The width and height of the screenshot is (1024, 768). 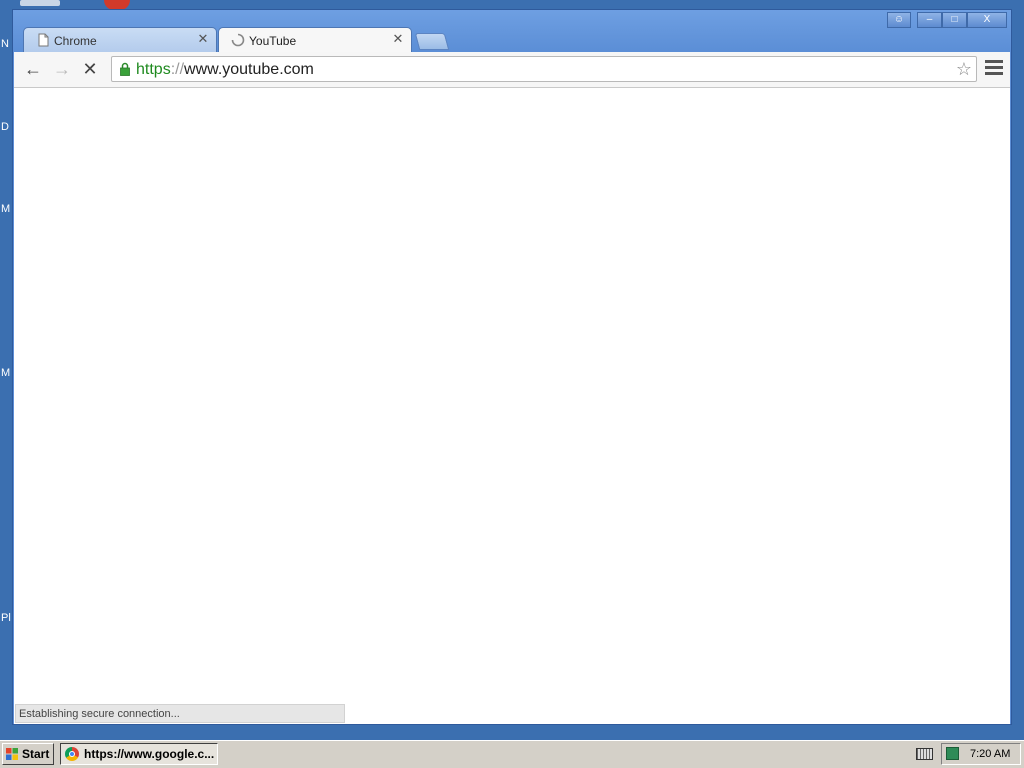 I want to click on toolbar: ← → ✕ https://www.youtube.com ☆, so click(x=512, y=70).